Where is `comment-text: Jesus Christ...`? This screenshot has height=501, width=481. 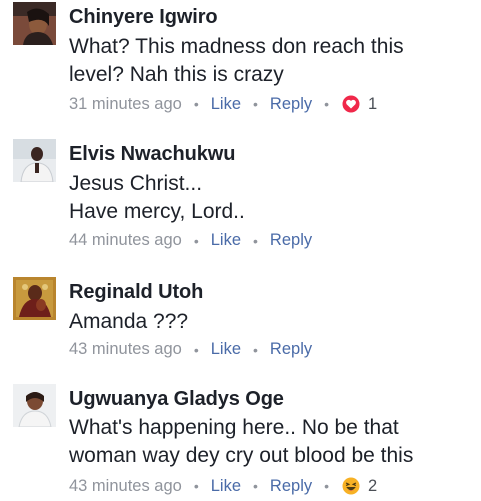
comment-text: Jesus Christ... is located at coordinates (136, 183).